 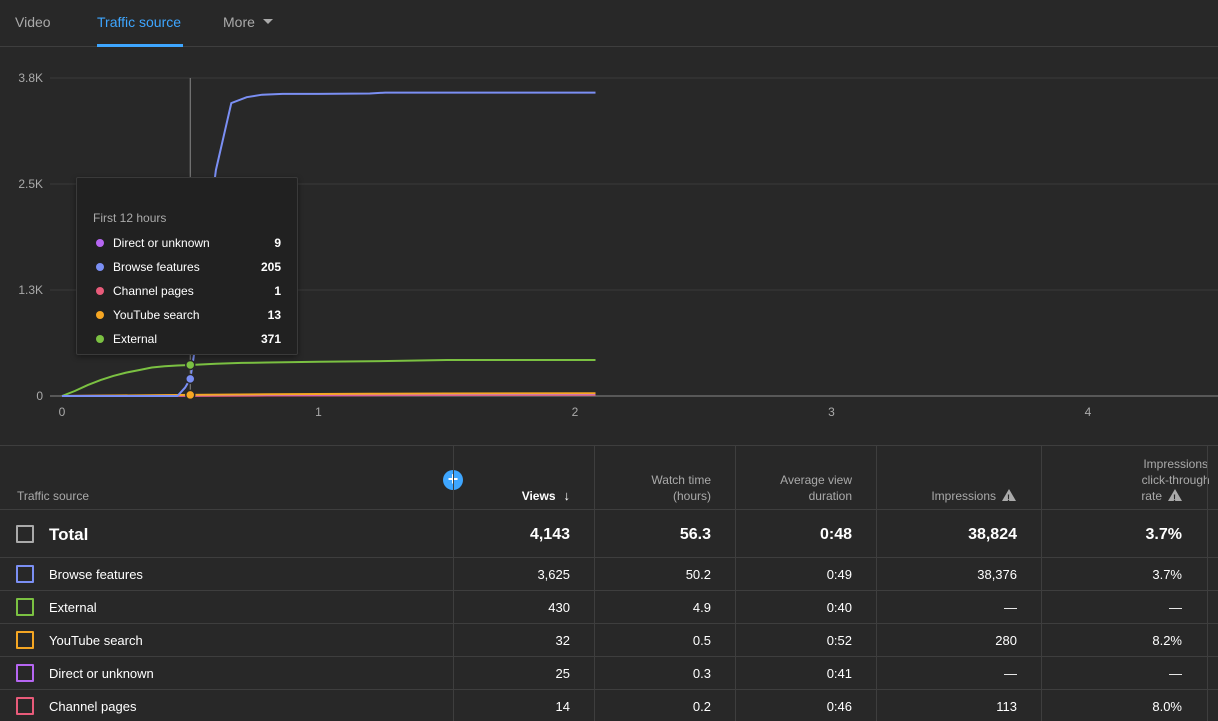 What do you see at coordinates (1006, 640) in the screenshot?
I see `cell-impressions: 280` at bounding box center [1006, 640].